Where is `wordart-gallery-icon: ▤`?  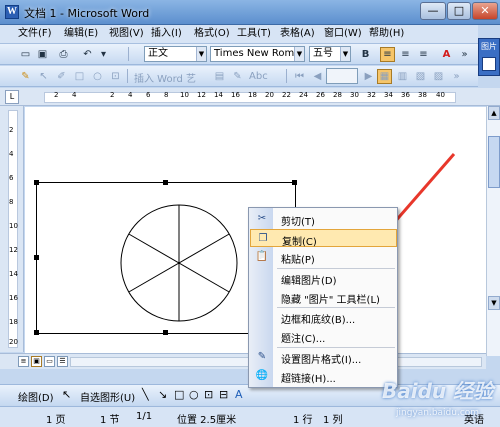 wordart-gallery-icon: ▤ is located at coordinates (219, 76).